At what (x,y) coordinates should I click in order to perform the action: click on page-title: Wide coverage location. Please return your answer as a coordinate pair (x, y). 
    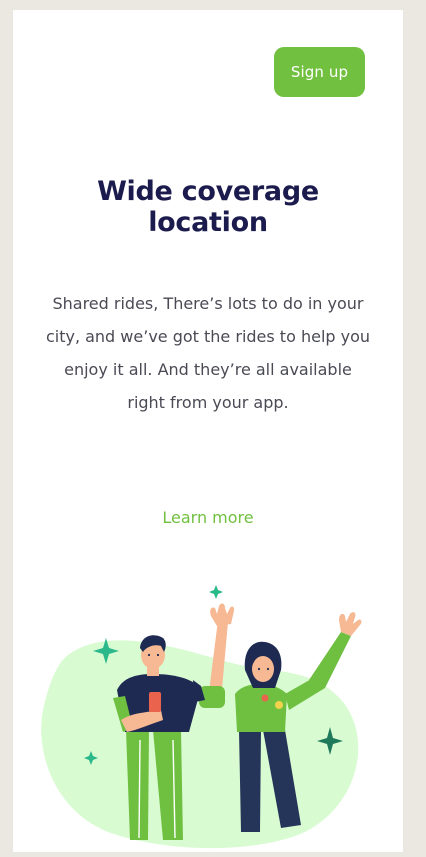
    Looking at the image, I should click on (208, 207).